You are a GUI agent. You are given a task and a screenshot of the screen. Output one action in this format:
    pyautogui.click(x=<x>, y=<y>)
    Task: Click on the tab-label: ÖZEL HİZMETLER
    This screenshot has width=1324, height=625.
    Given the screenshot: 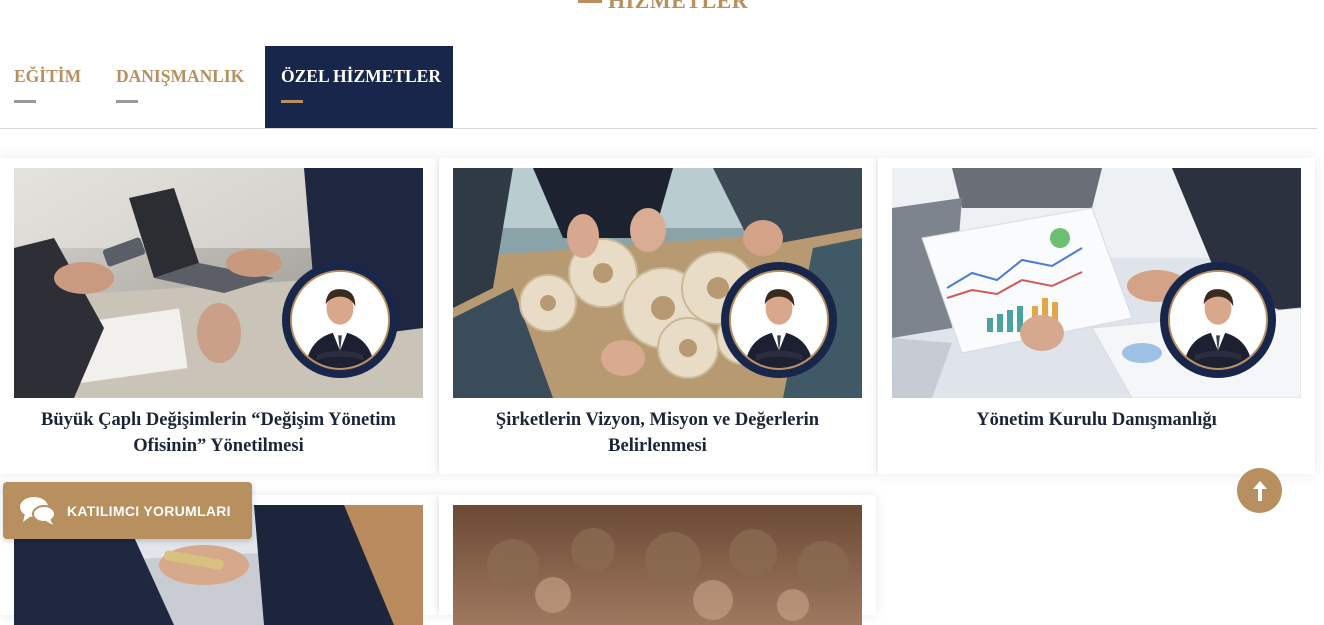 What is the action you would take?
    pyautogui.click(x=361, y=76)
    